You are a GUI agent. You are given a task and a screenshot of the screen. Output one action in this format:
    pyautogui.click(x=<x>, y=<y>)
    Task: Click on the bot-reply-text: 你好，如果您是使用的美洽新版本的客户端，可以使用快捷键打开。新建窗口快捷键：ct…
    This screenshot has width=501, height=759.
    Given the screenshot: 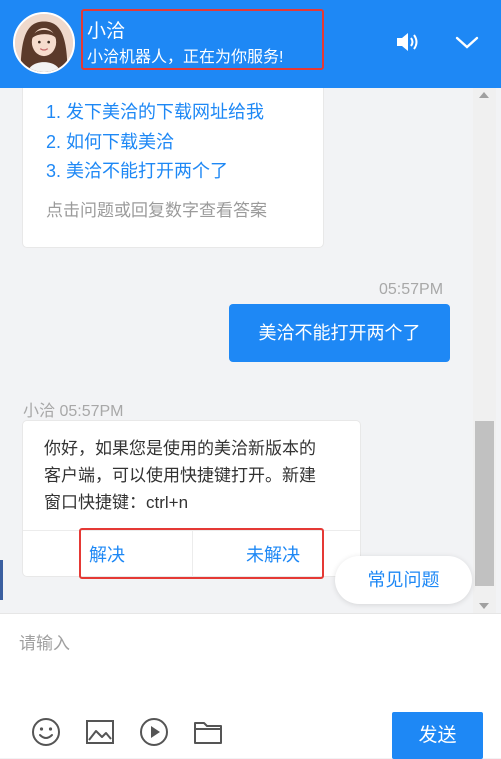 What is the action you would take?
    pyautogui.click(x=180, y=475)
    